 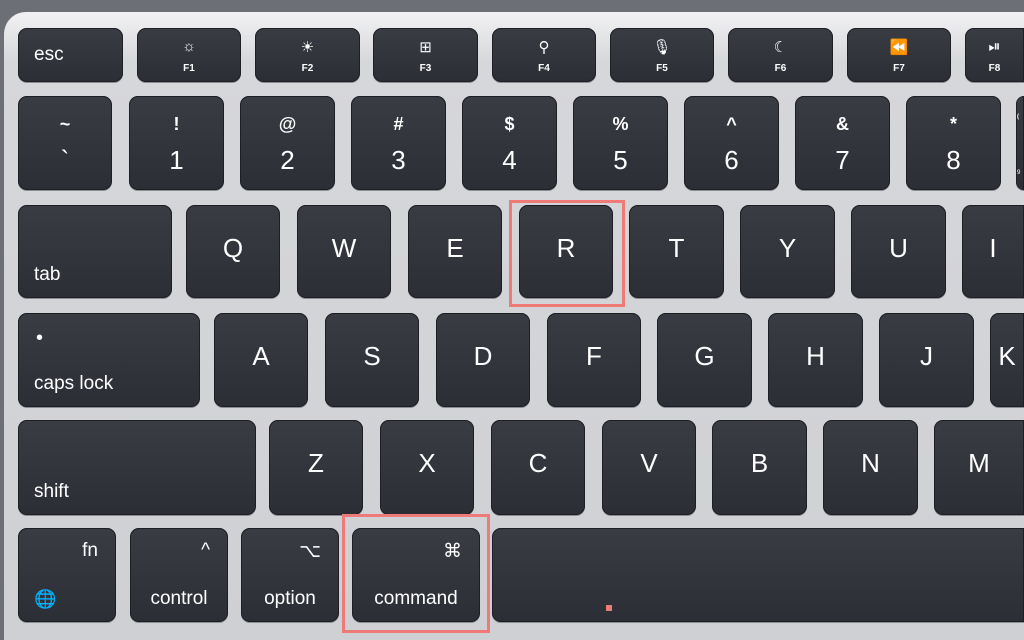 What do you see at coordinates (787, 248) in the screenshot?
I see `key-label: Y` at bounding box center [787, 248].